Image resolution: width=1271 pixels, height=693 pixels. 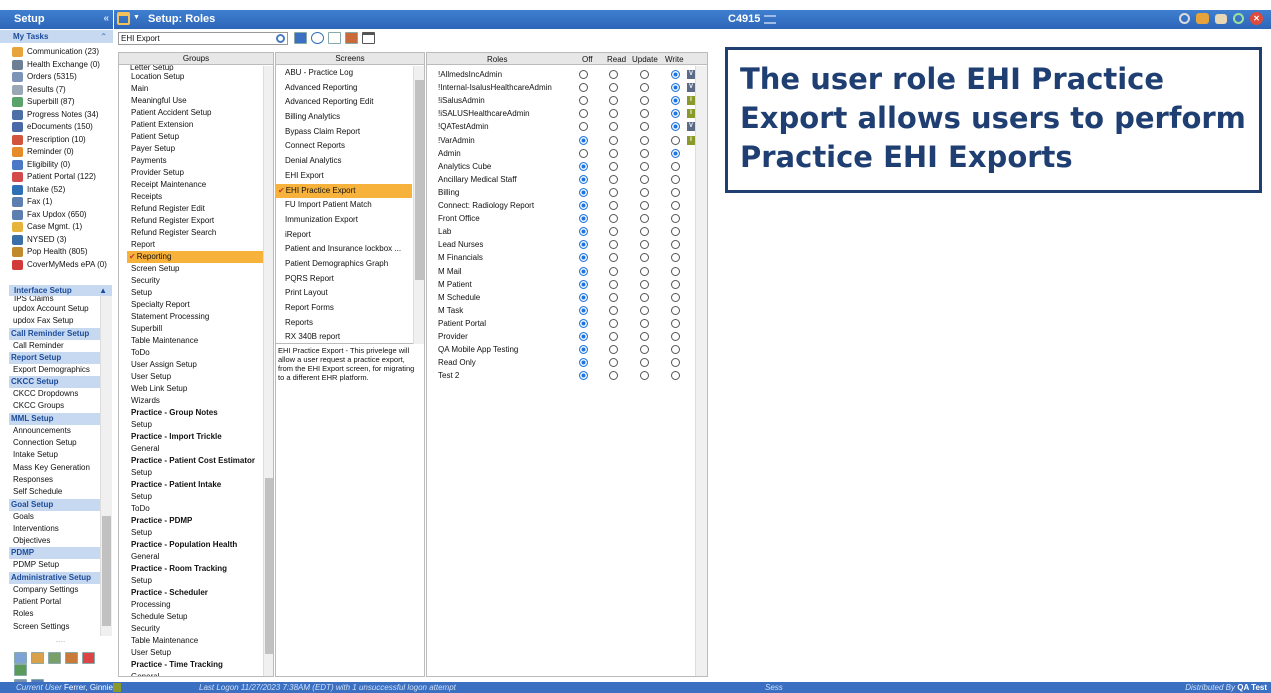 I want to click on roles-scrollbar, so click(x=701, y=371).